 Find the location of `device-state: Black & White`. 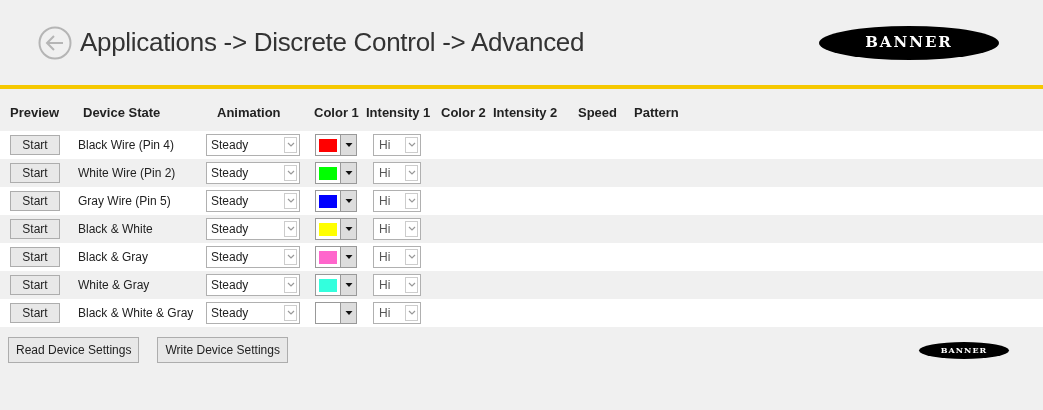

device-state: Black & White is located at coordinates (116, 229).